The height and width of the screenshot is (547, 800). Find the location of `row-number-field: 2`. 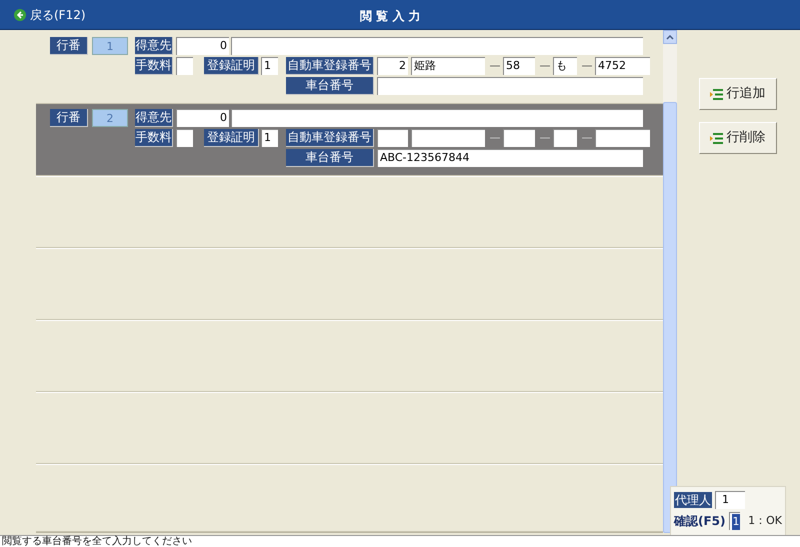

row-number-field: 2 is located at coordinates (110, 118).